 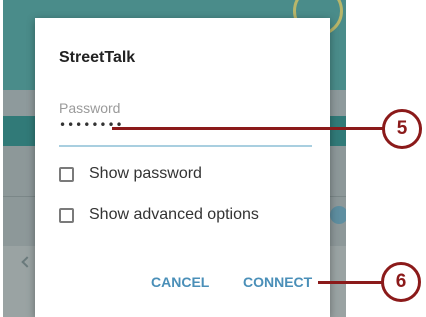 I want to click on connect-button: CONNECT, so click(x=277, y=282).